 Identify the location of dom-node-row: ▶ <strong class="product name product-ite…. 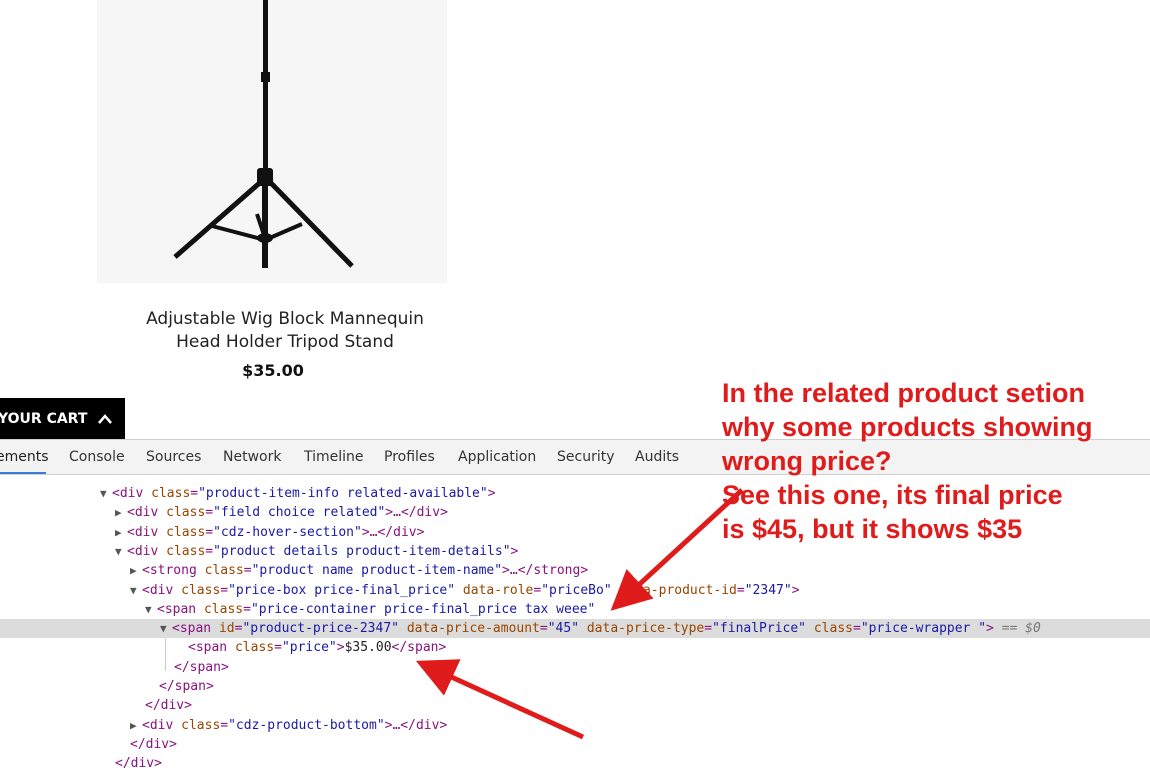
(575, 570).